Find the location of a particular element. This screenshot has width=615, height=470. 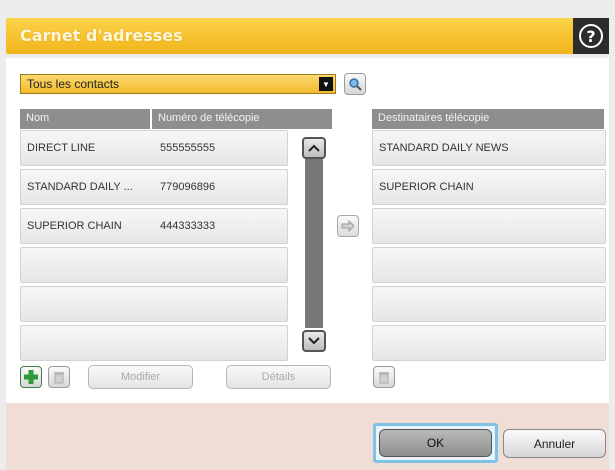

delete-recipient-button is located at coordinates (384, 377).